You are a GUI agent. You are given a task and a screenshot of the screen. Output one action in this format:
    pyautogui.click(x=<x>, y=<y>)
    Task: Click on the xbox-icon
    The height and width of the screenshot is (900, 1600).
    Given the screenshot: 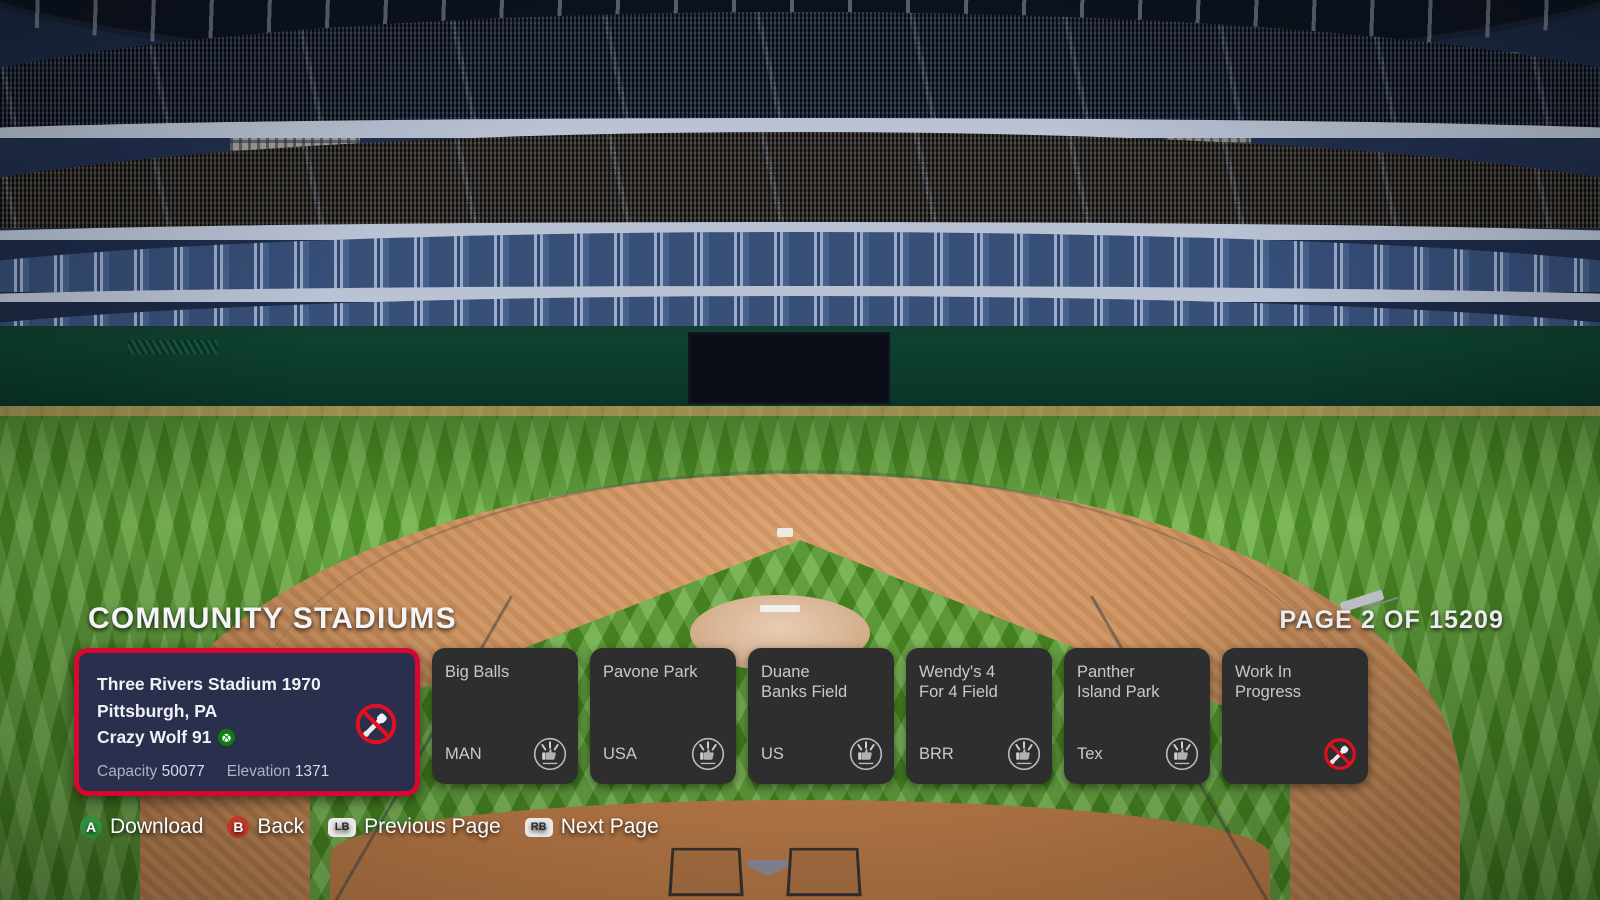 What is the action you would take?
    pyautogui.click(x=227, y=737)
    